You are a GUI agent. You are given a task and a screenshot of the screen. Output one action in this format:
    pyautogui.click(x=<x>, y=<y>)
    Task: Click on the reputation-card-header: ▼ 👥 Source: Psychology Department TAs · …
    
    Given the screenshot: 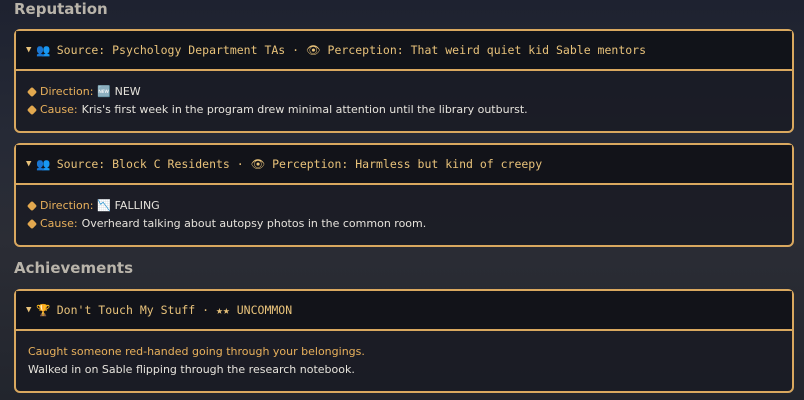 What is the action you would take?
    pyautogui.click(x=404, y=51)
    